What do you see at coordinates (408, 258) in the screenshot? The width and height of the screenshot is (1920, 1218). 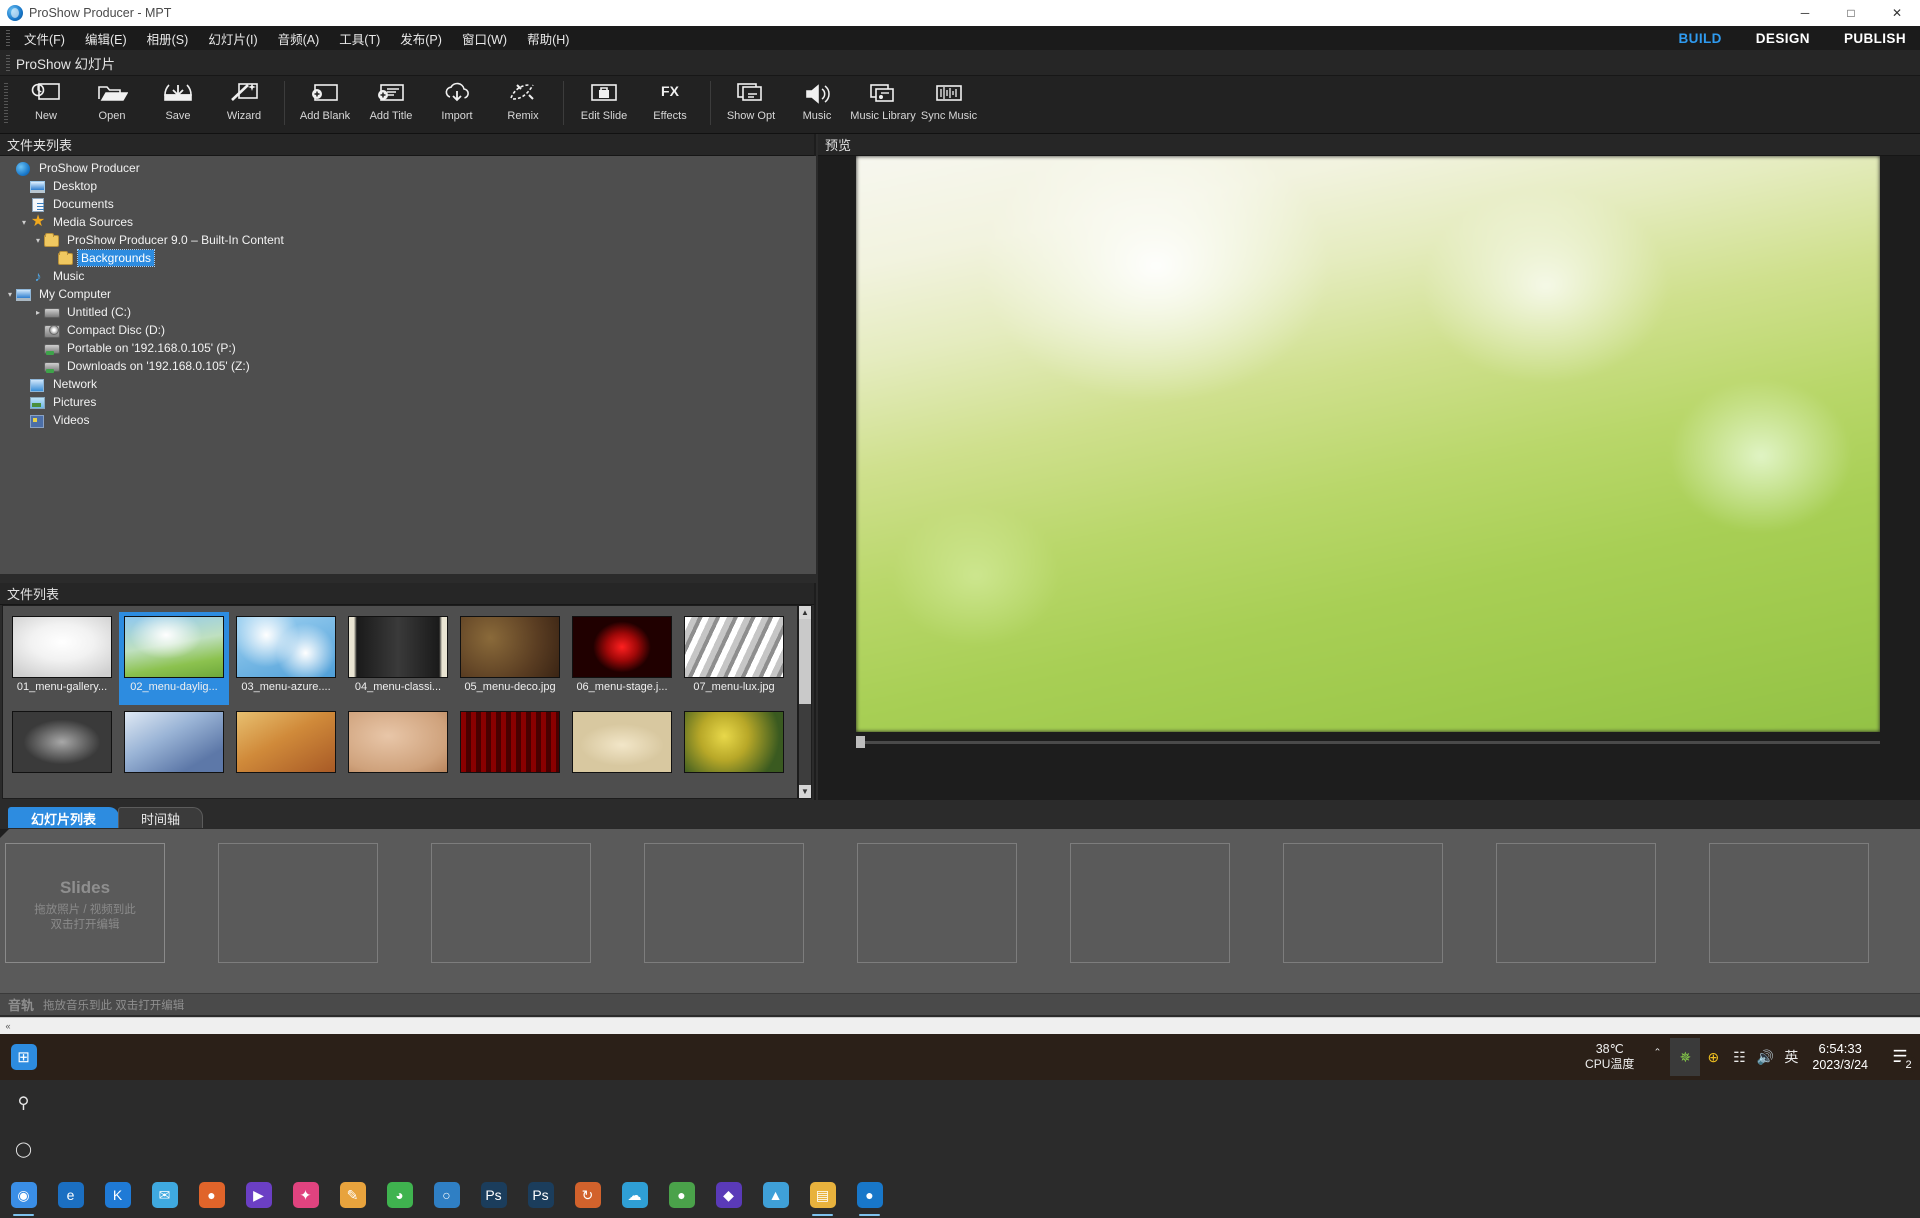 I see `tree-item-backgrounds: Backgrounds` at bounding box center [408, 258].